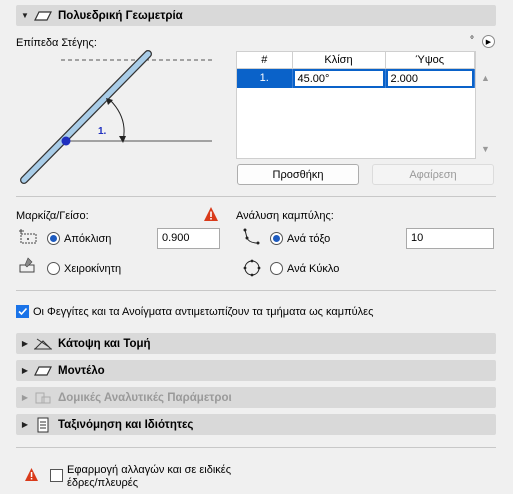  Describe the element at coordinates (433, 174) in the screenshot. I see `remove-button: Αφαίρεση` at that location.